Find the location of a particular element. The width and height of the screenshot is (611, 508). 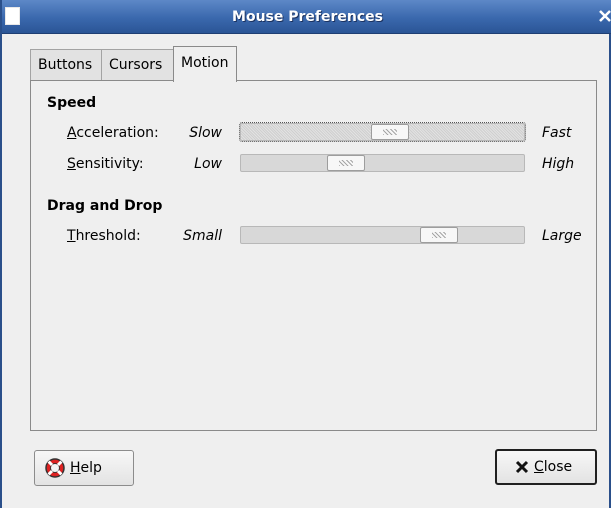

sensitivity-label: Sensitivity: is located at coordinates (105, 164).